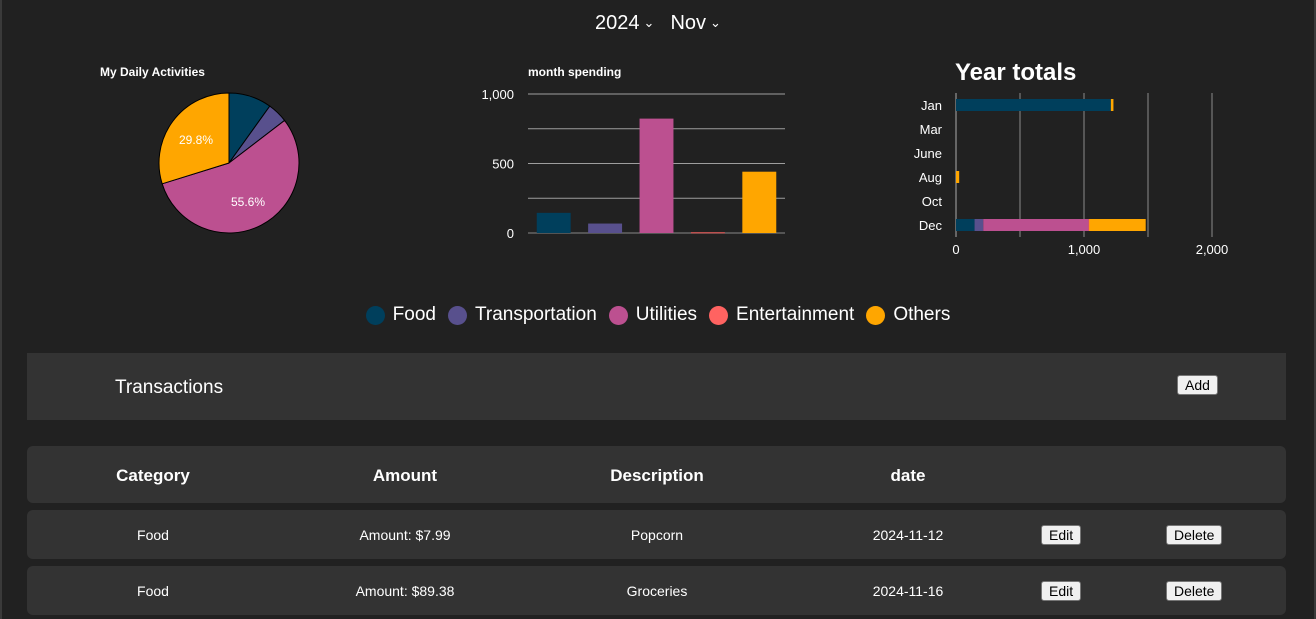 This screenshot has width=1316, height=619. Describe the element at coordinates (931, 105) in the screenshot. I see `y-category-label: Jan` at that location.